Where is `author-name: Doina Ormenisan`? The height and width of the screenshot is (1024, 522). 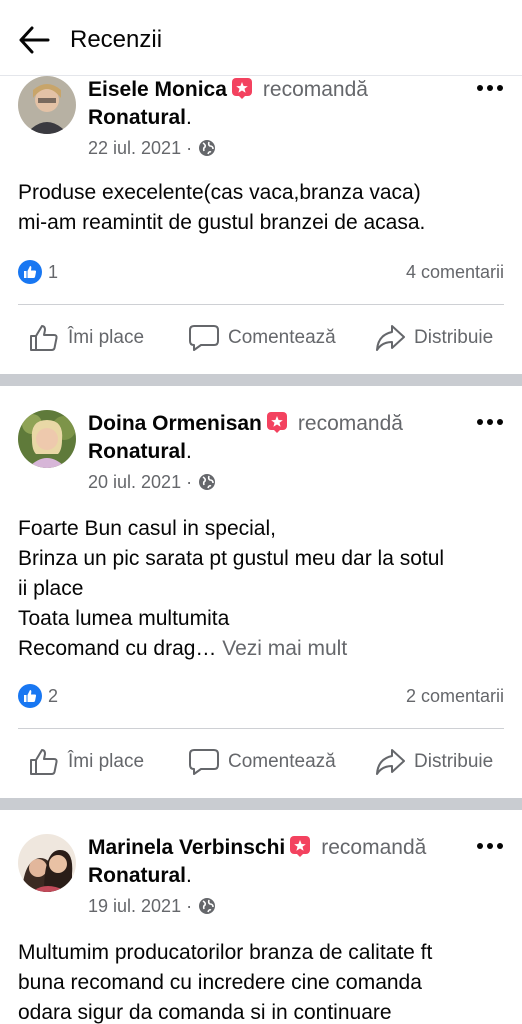 author-name: Doina Ormenisan is located at coordinates (175, 423).